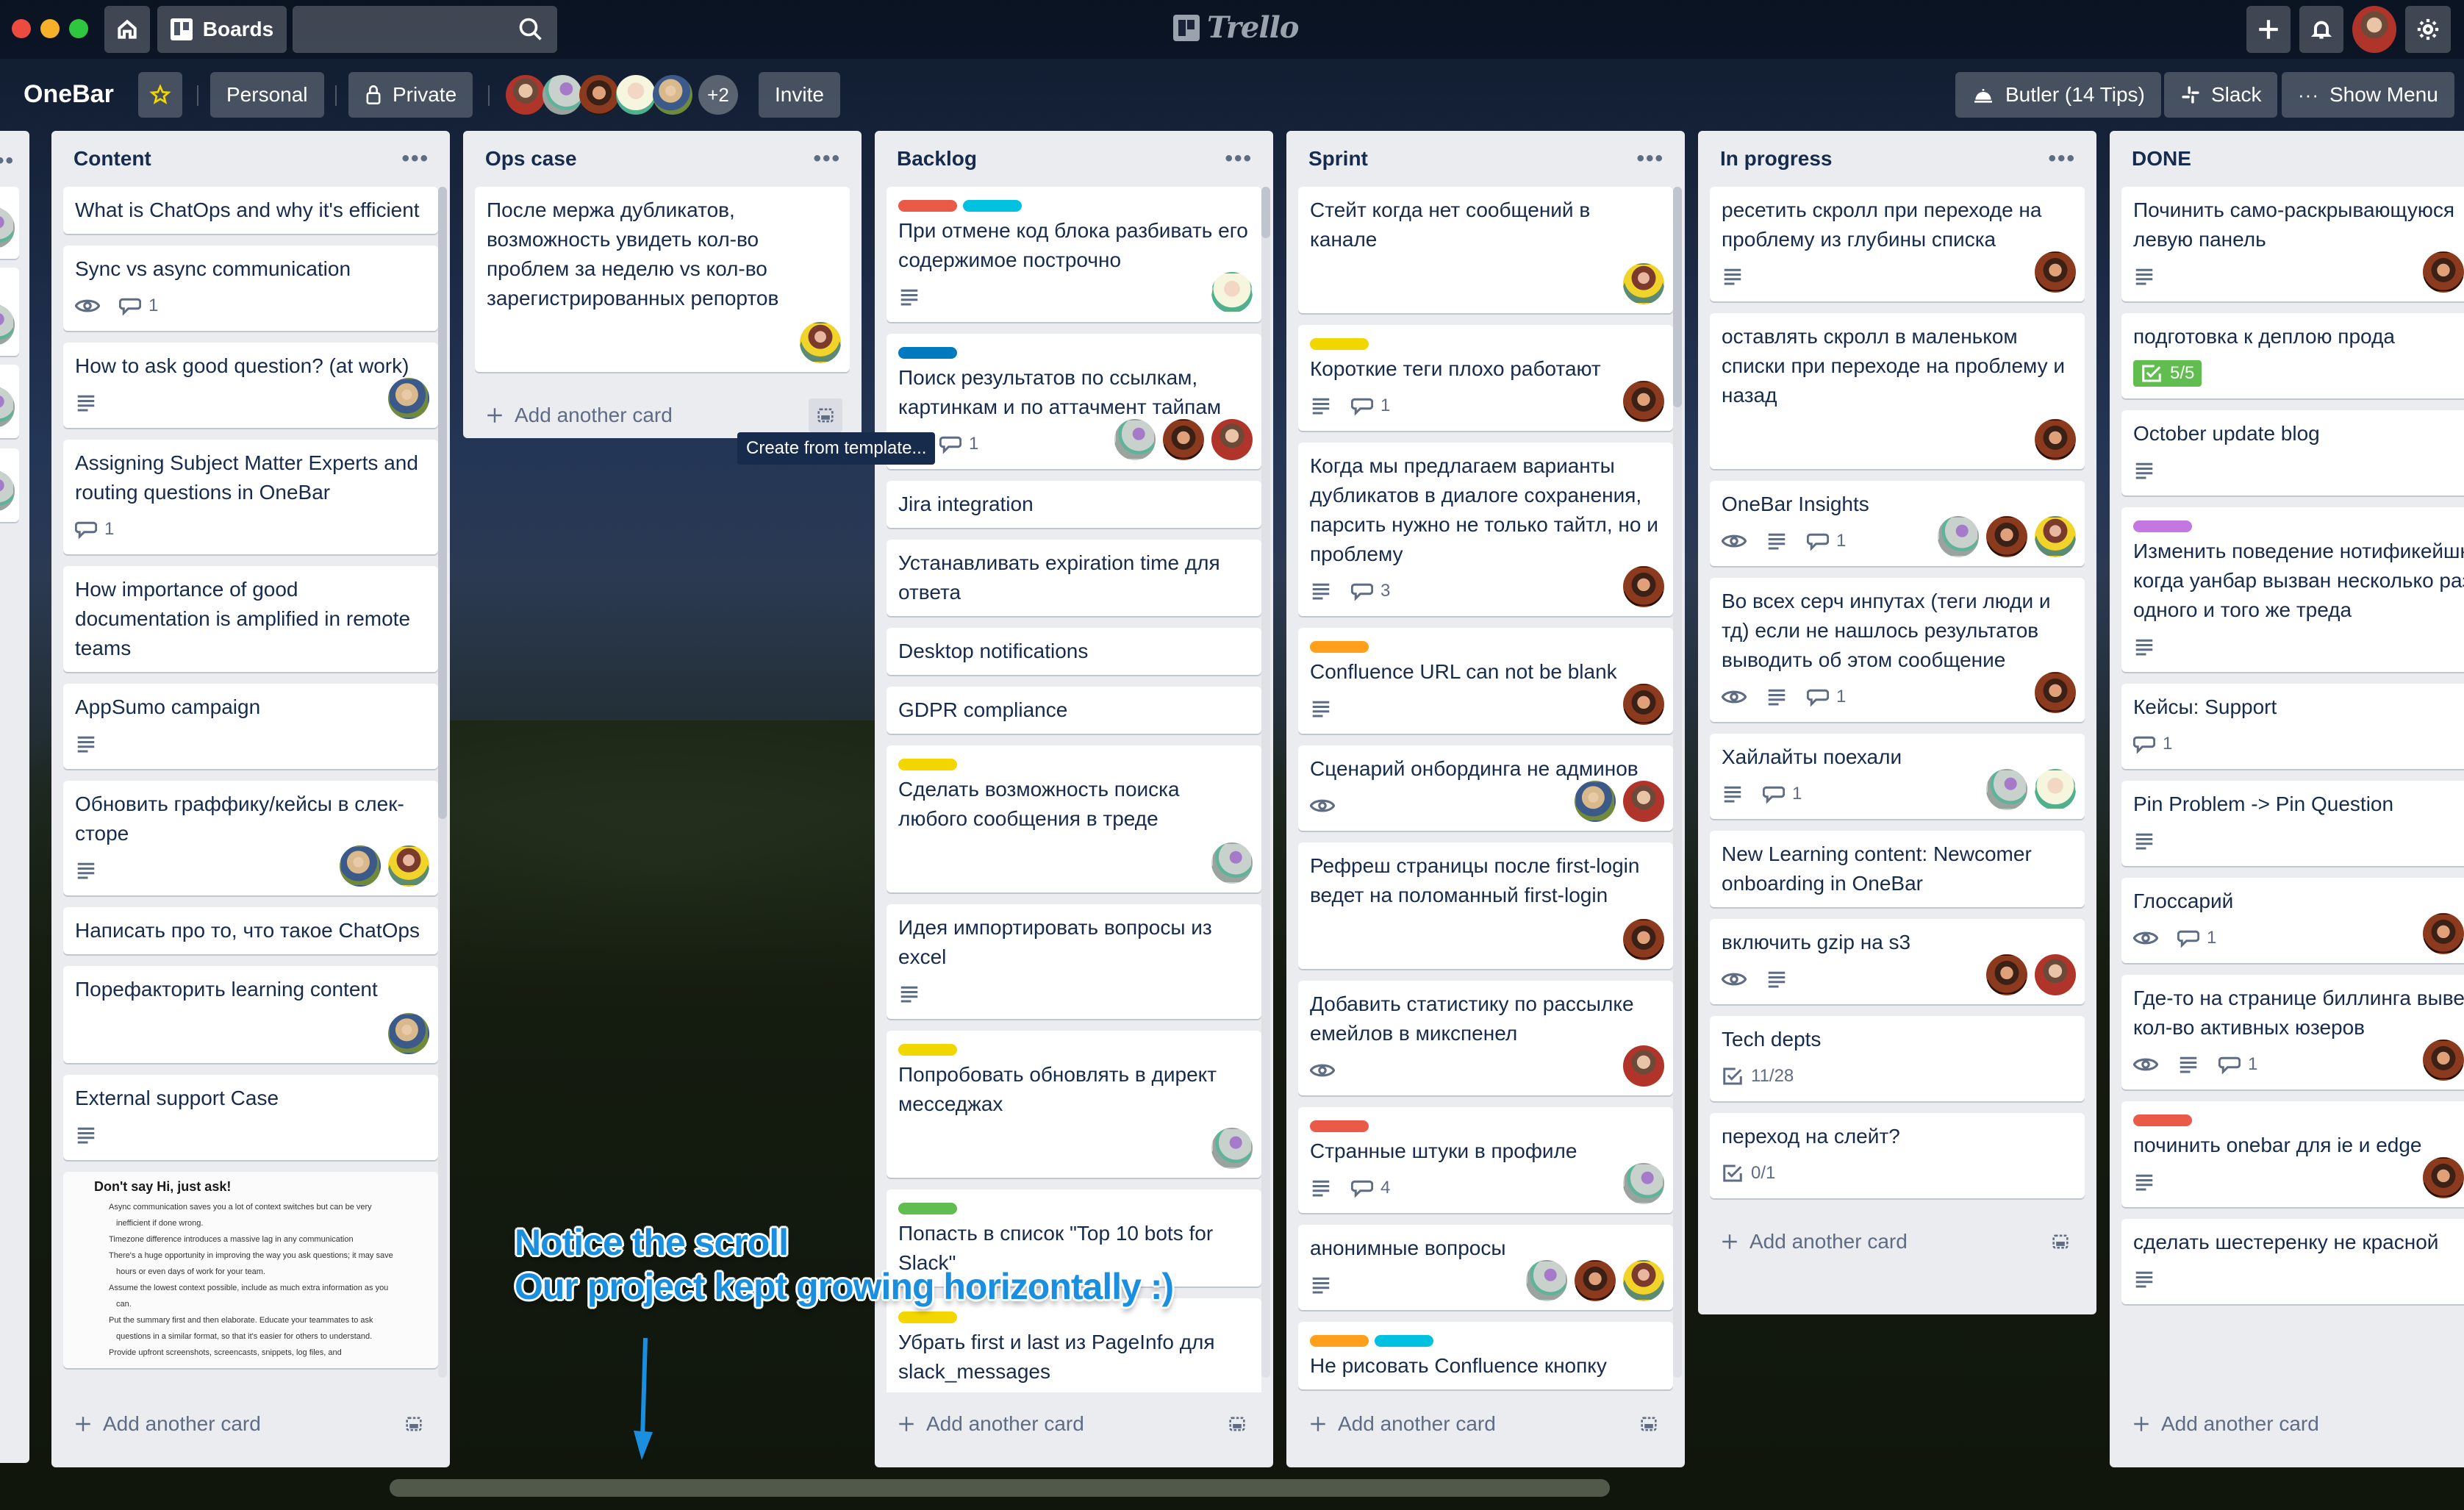 The height and width of the screenshot is (1510, 2464). I want to click on card: Глоссарий 1, so click(2293, 920).